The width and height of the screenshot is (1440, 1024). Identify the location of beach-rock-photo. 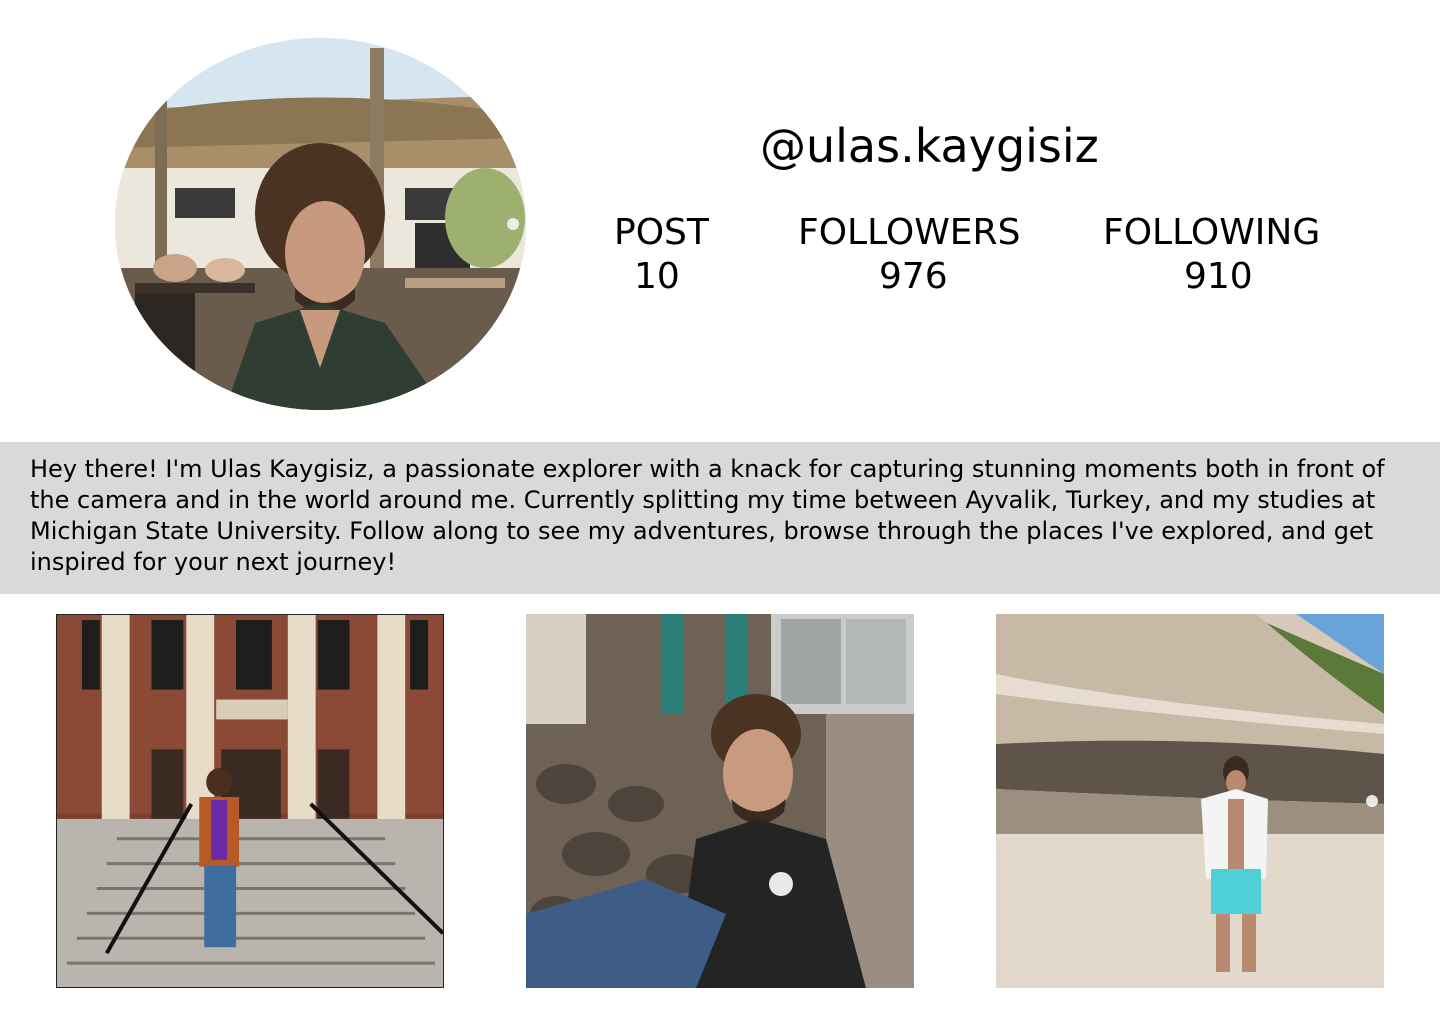
(1190, 801).